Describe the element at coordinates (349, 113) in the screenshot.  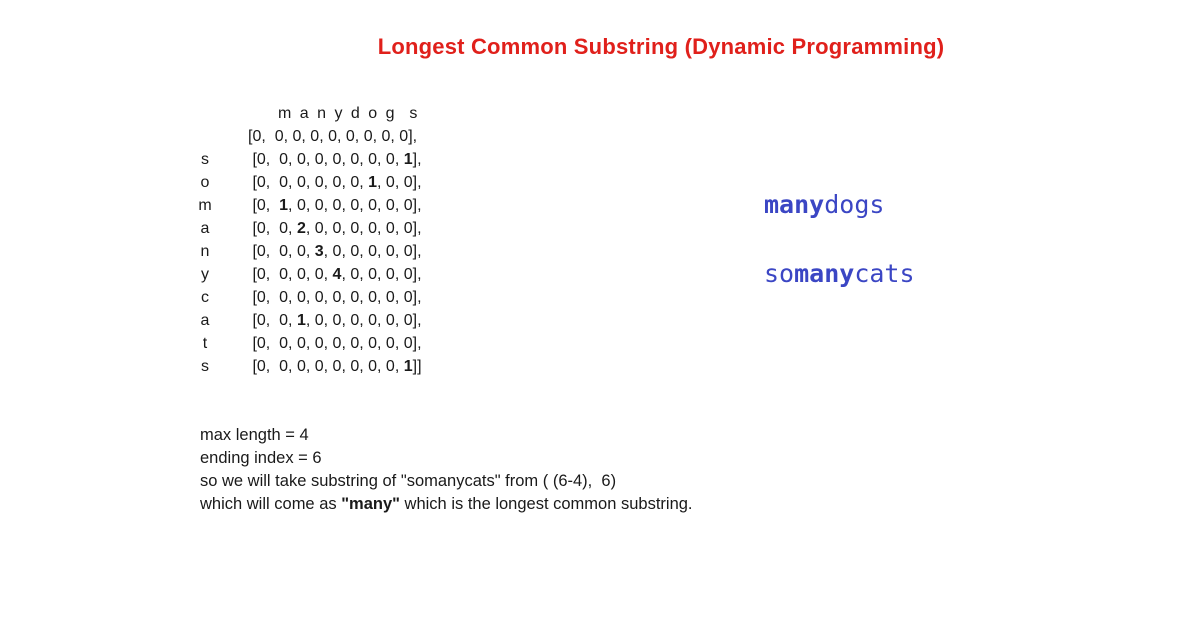
I see `matrix-column-header: m a n y d o g s` at that location.